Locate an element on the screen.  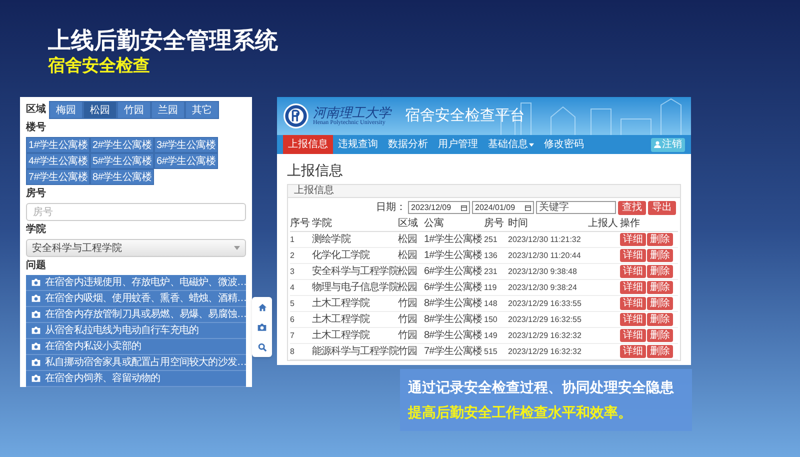
nav-tab: 上报信息 is located at coordinates (308, 144).